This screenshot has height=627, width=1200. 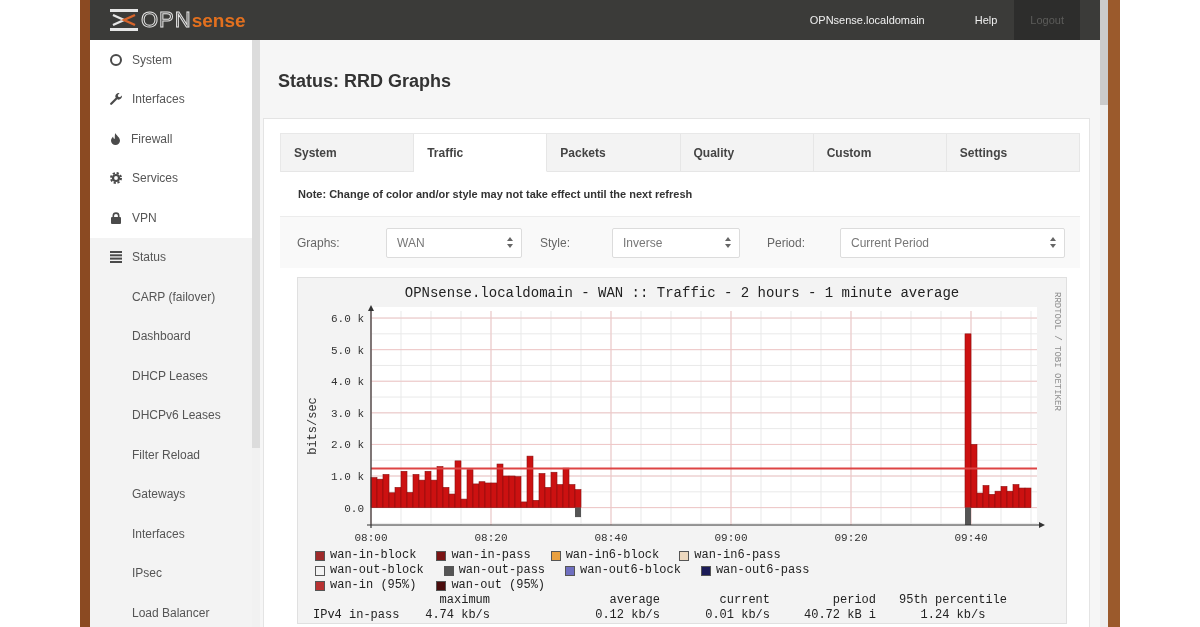 What do you see at coordinates (851, 538) in the screenshot?
I see `tick-label: 09:20` at bounding box center [851, 538].